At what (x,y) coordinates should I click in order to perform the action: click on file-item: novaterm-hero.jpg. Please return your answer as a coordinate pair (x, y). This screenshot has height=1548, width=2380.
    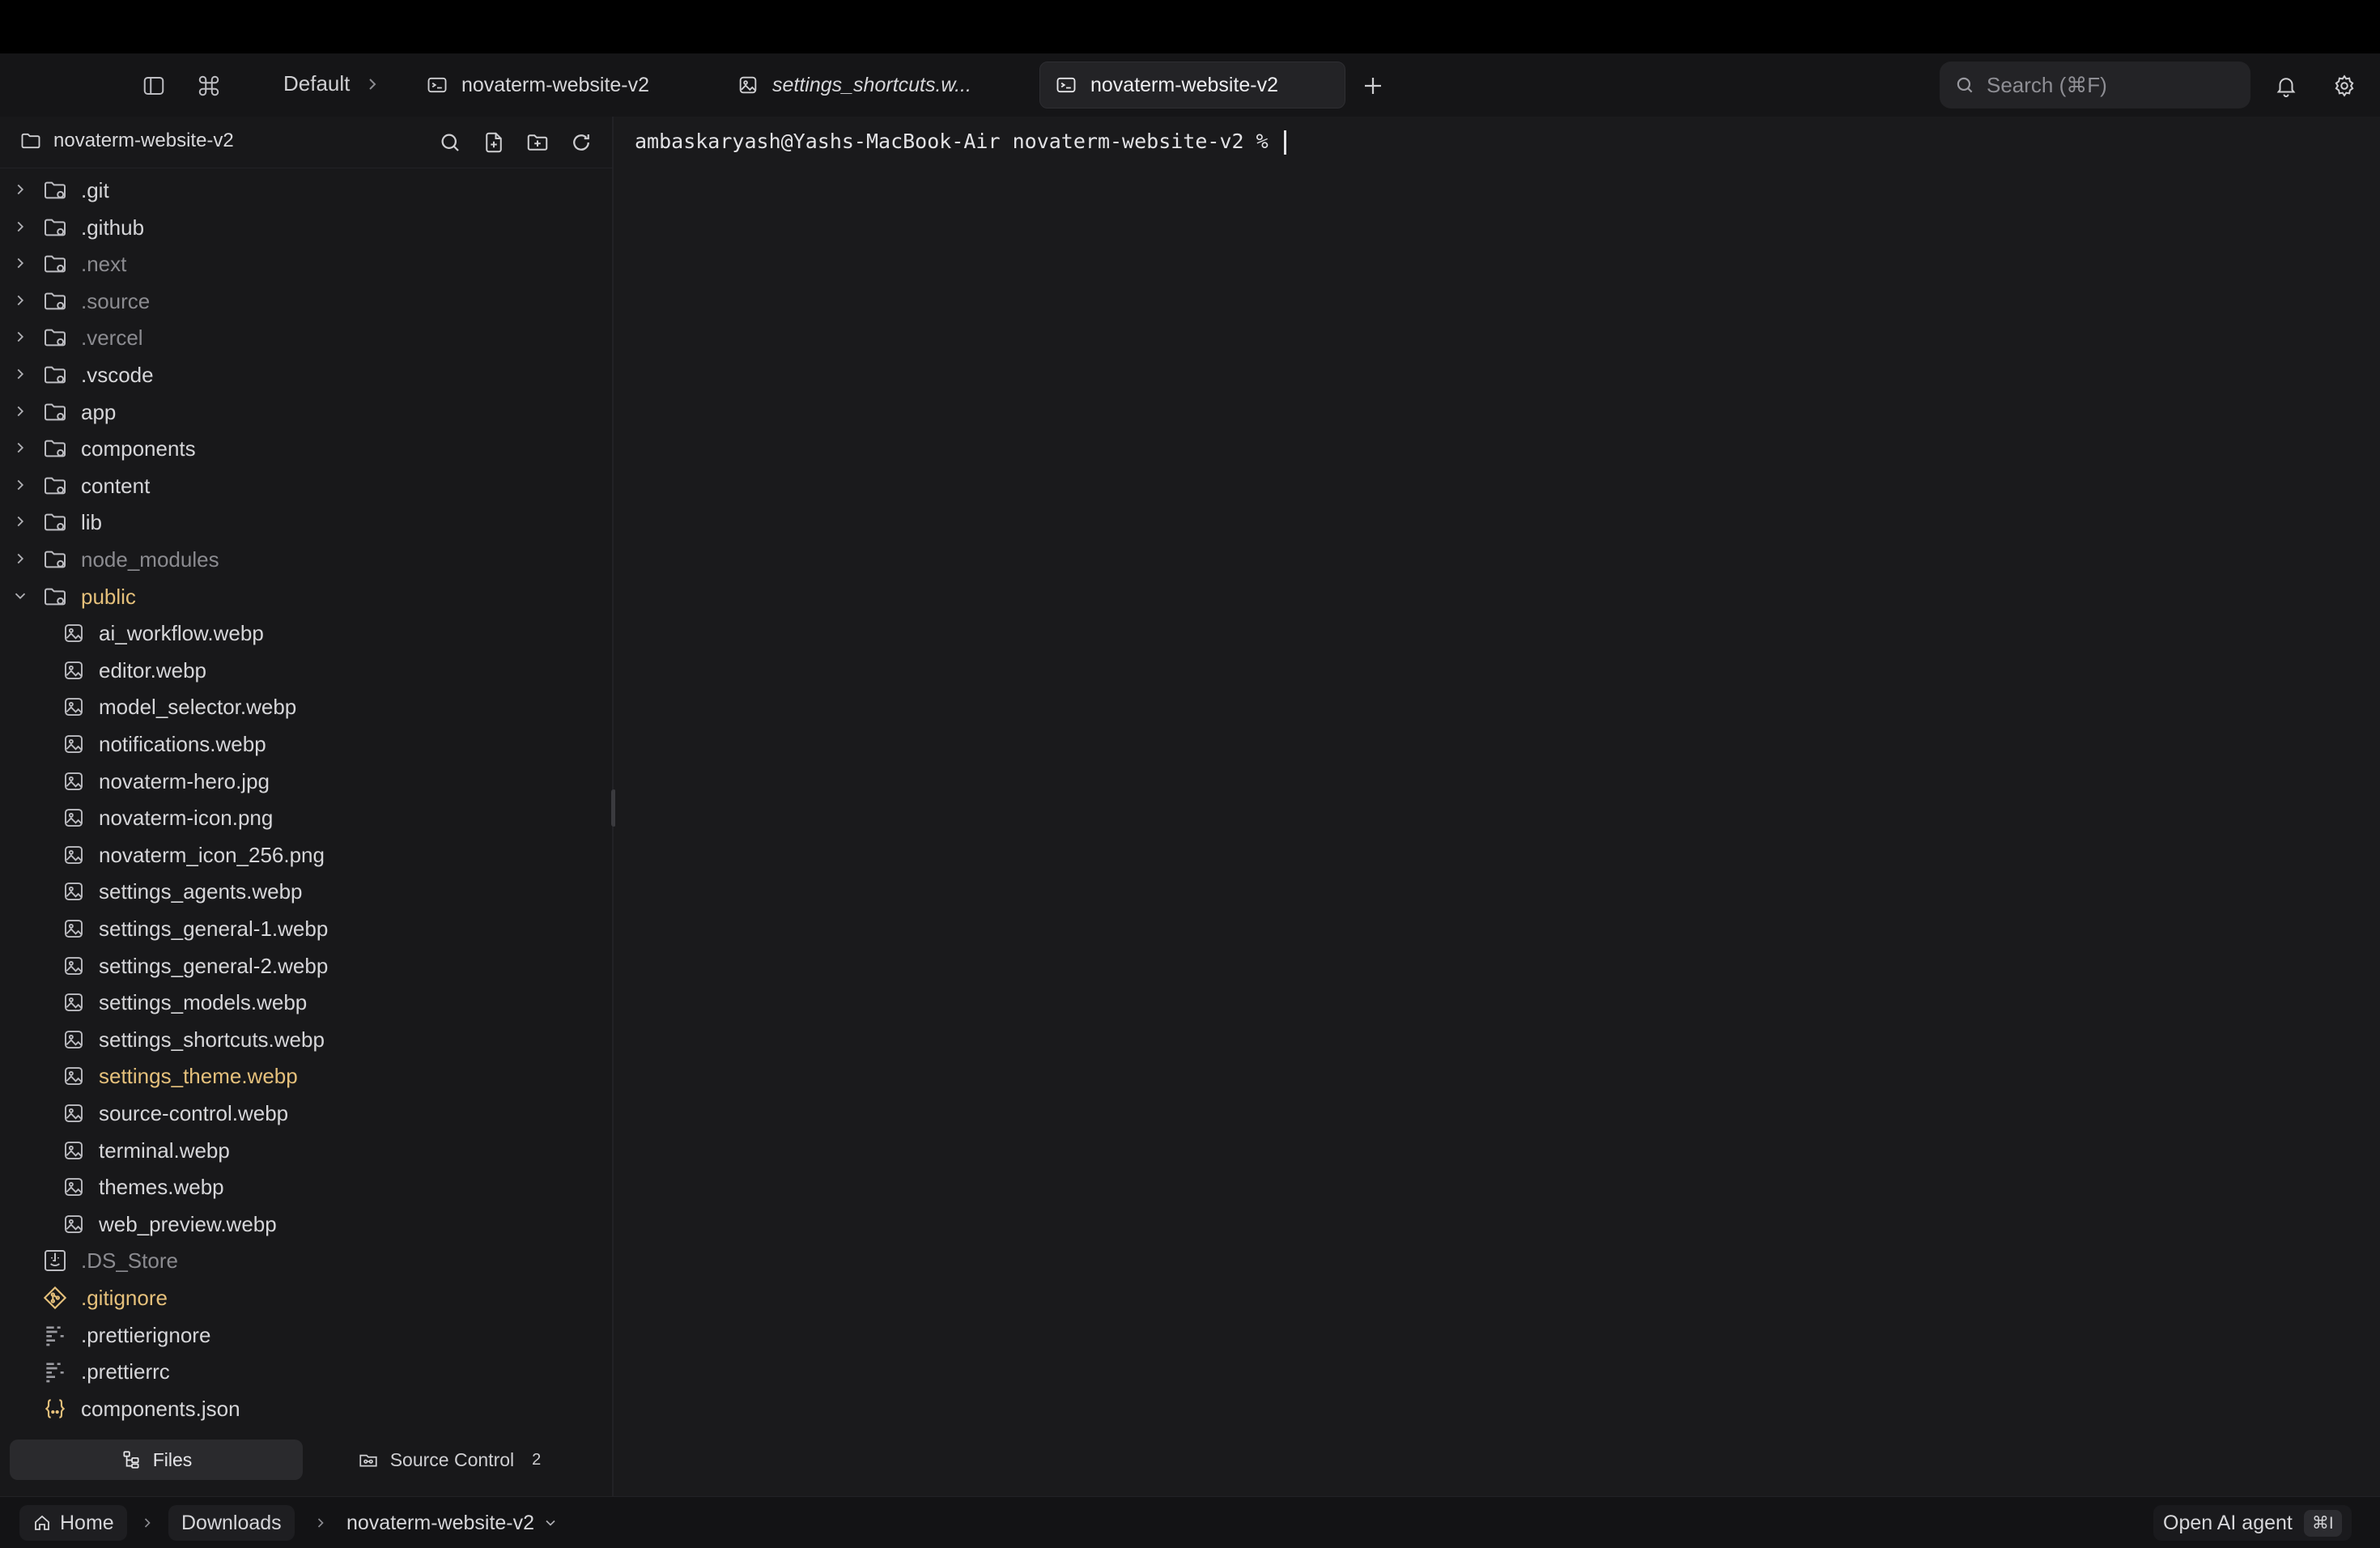
    Looking at the image, I should click on (306, 782).